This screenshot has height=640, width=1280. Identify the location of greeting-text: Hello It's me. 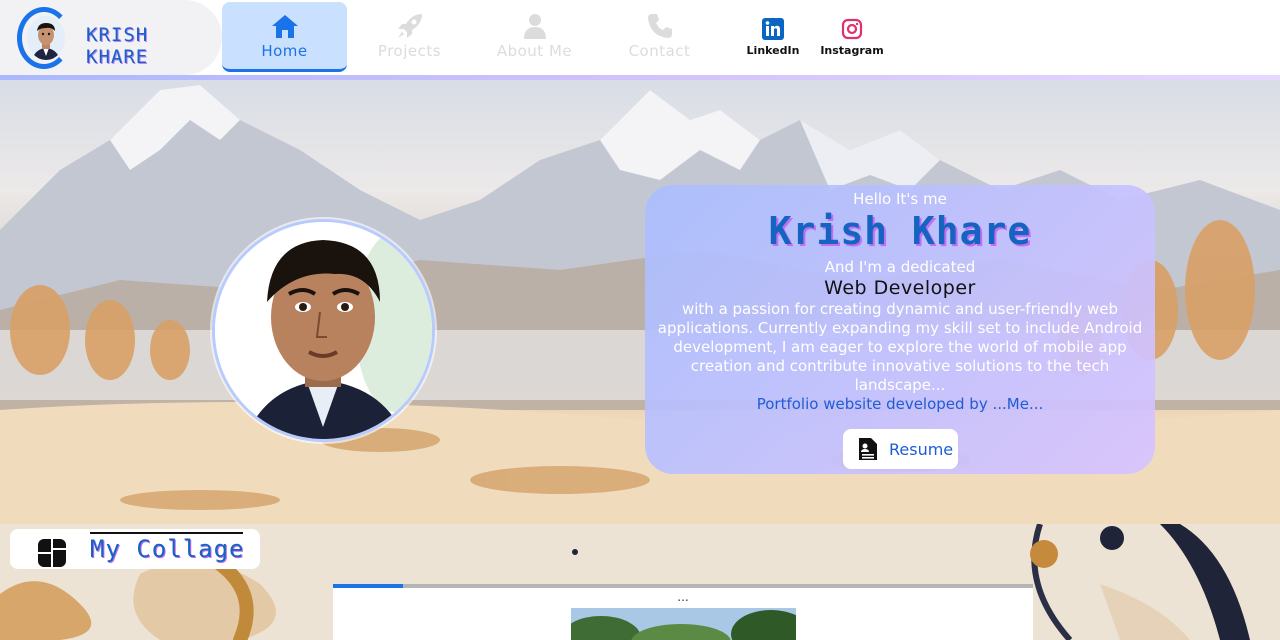
(900, 199).